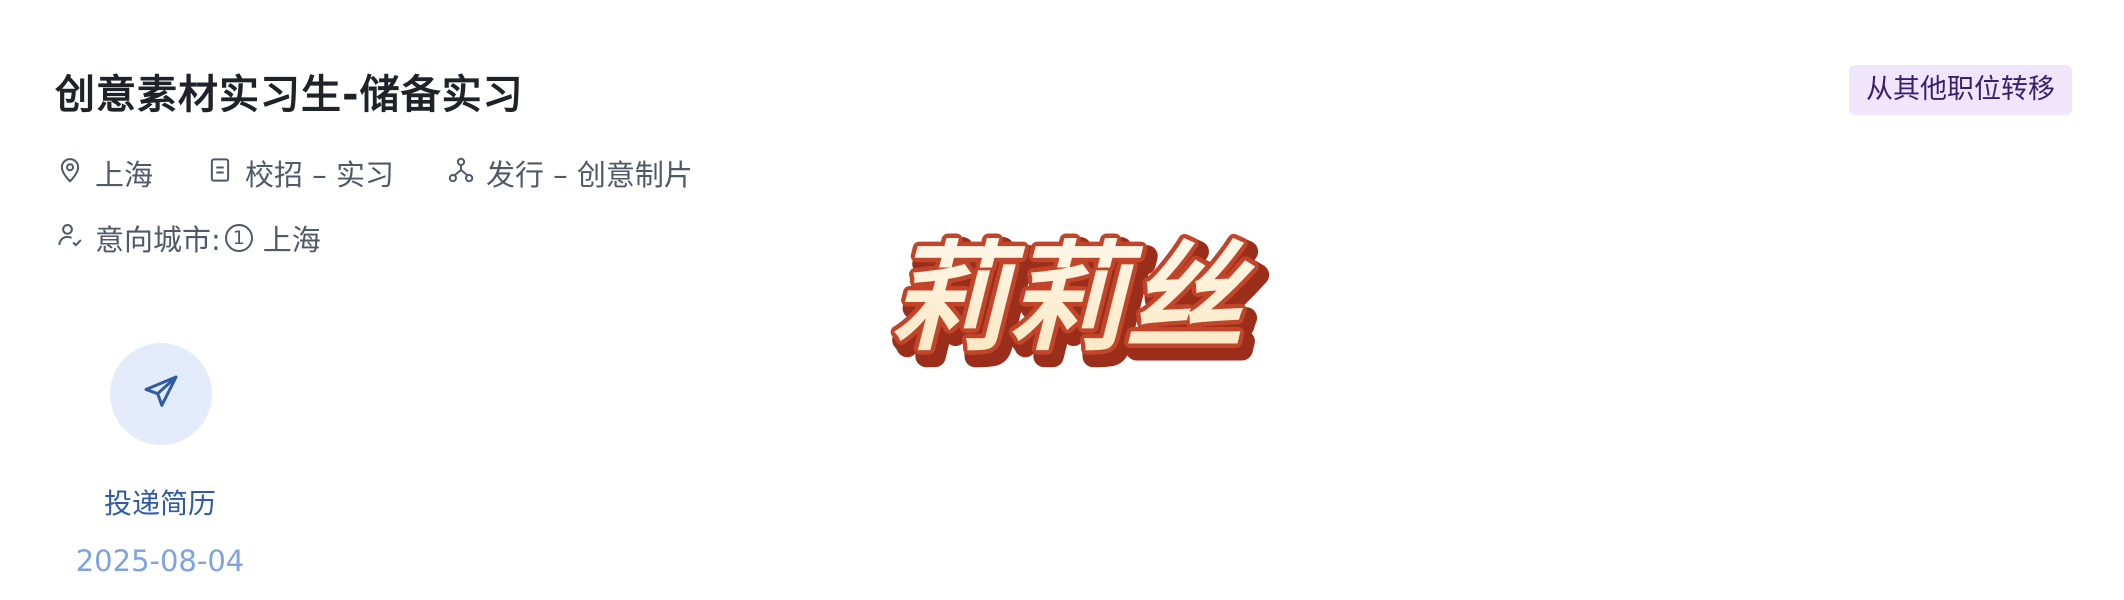 This screenshot has height=600, width=2124. I want to click on job-location: 上海, so click(104, 173).